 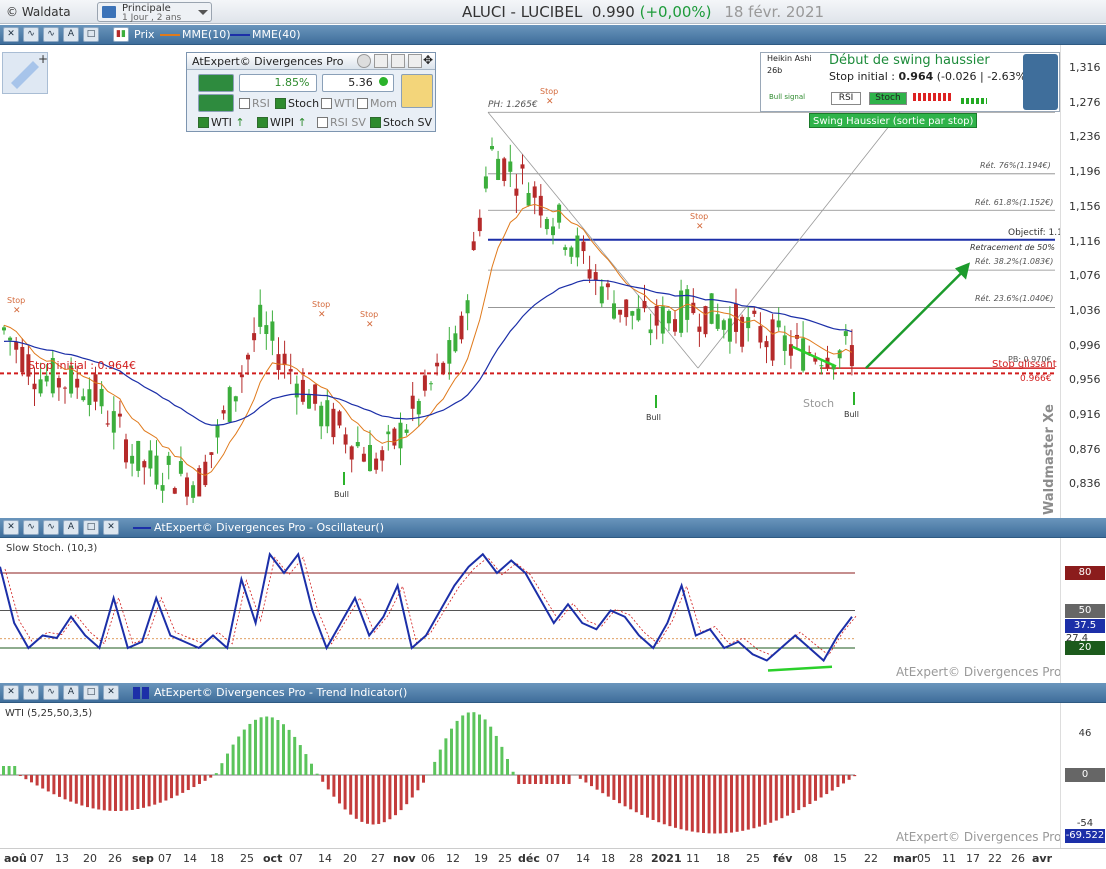 I want to click on rsi-check: RSI, so click(x=254, y=103).